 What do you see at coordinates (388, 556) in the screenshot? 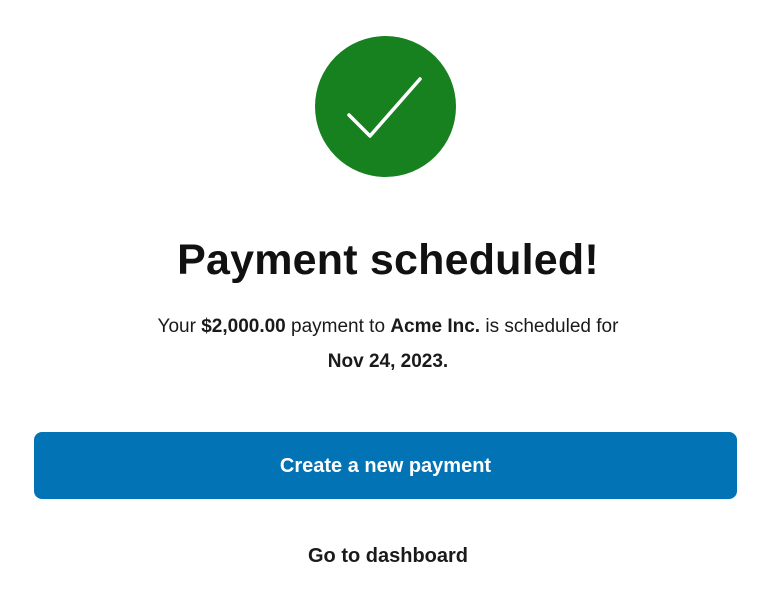
I see `go-to-dashboard-link: Go to dashboard` at bounding box center [388, 556].